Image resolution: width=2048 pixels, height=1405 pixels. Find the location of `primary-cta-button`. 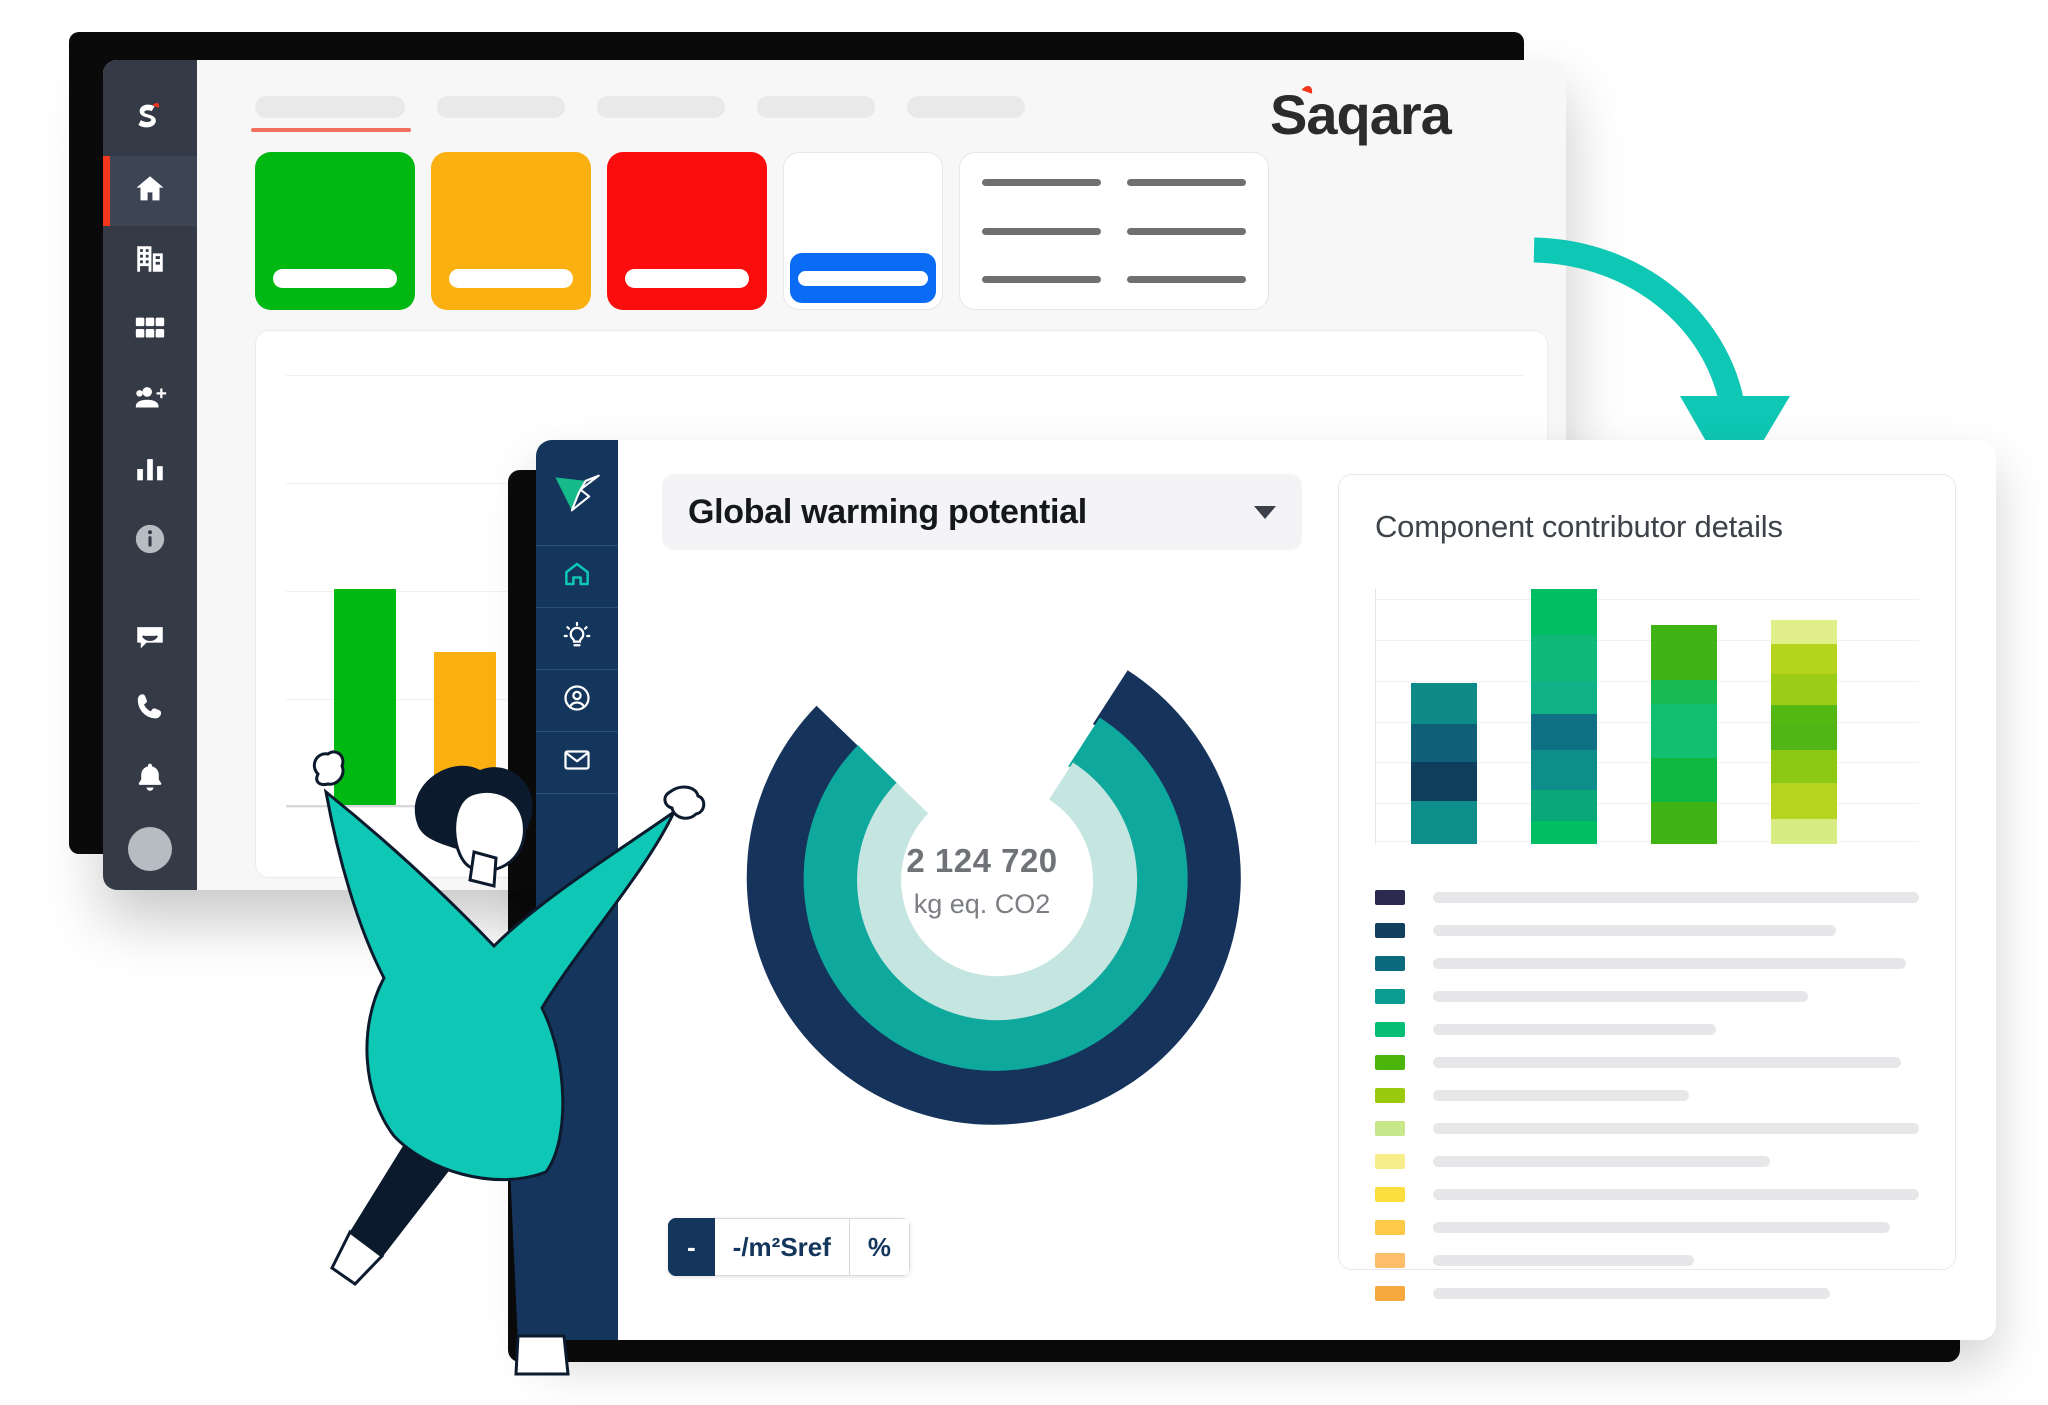

primary-cta-button is located at coordinates (863, 278).